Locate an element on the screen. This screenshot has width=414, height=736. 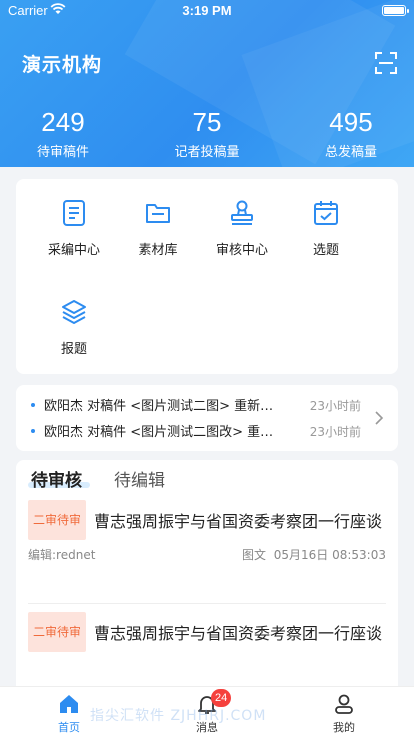
clock: 3:19 PM is located at coordinates (207, 10).